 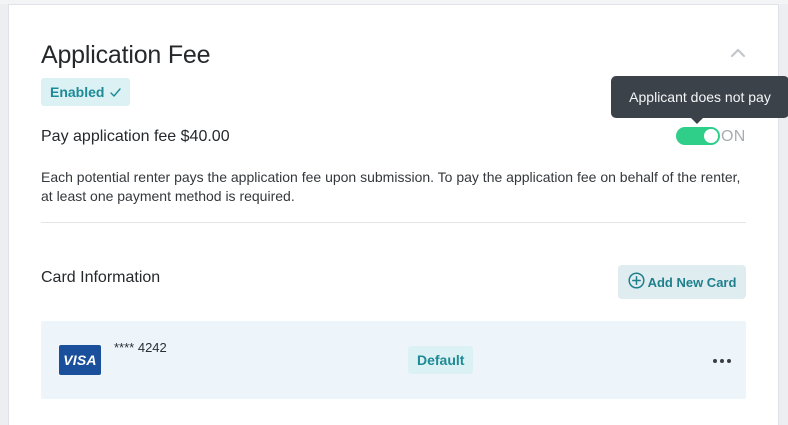 I want to click on toggle-knob, so click(x=711, y=136).